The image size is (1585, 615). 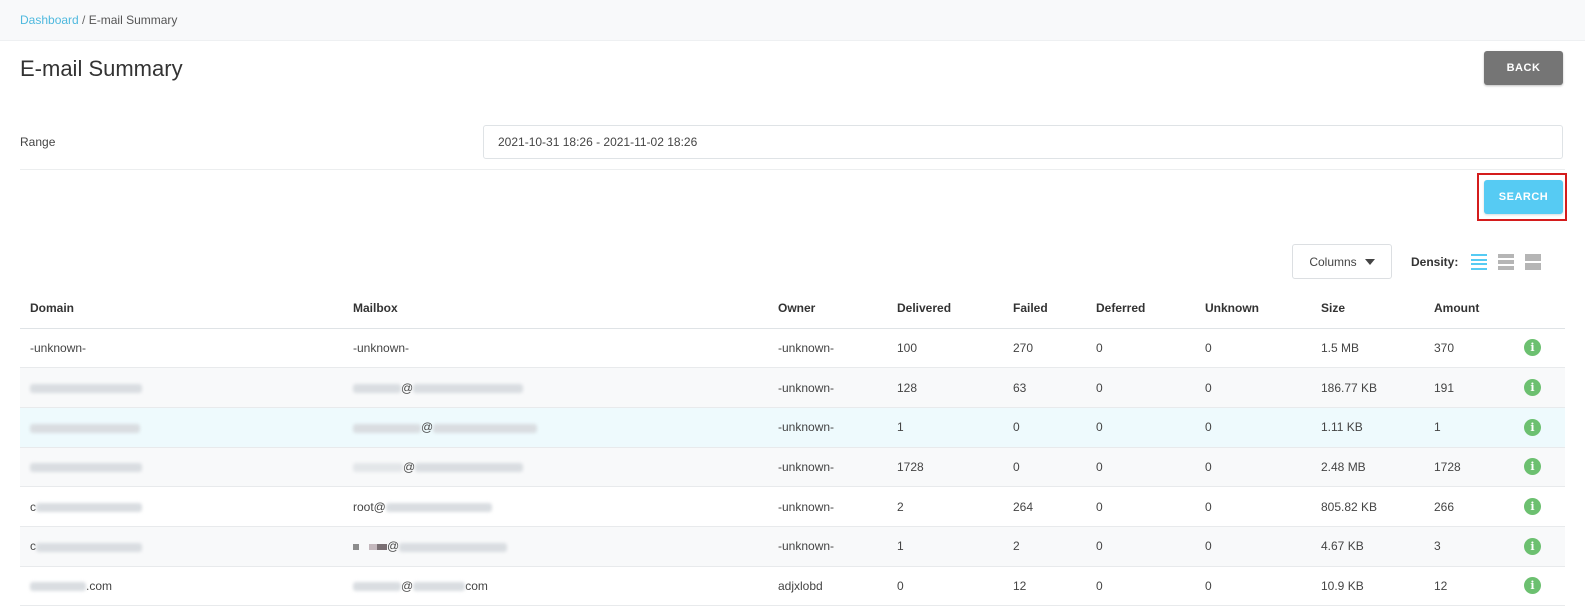 What do you see at coordinates (1523, 68) in the screenshot?
I see `back-button: BACK` at bounding box center [1523, 68].